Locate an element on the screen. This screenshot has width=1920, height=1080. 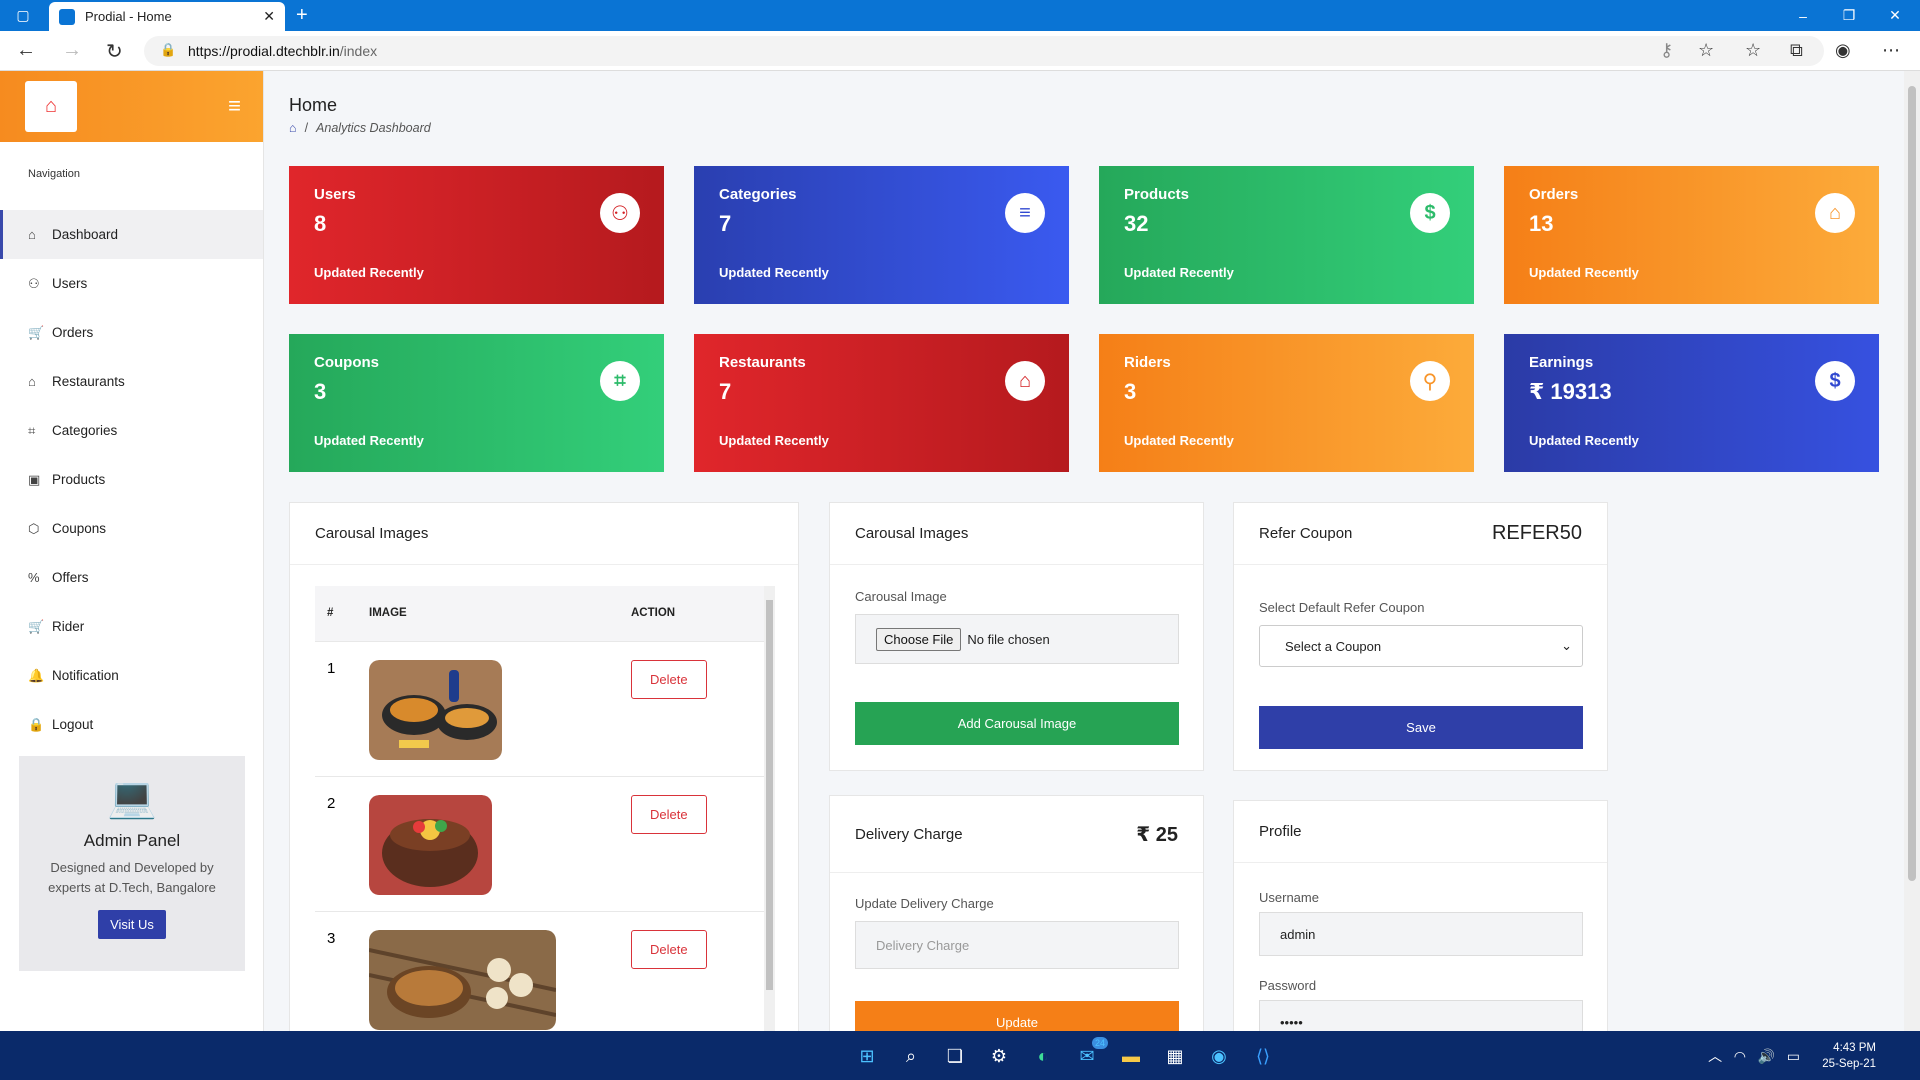
carousel-file-input: Choose File No file chosen is located at coordinates (1017, 639).